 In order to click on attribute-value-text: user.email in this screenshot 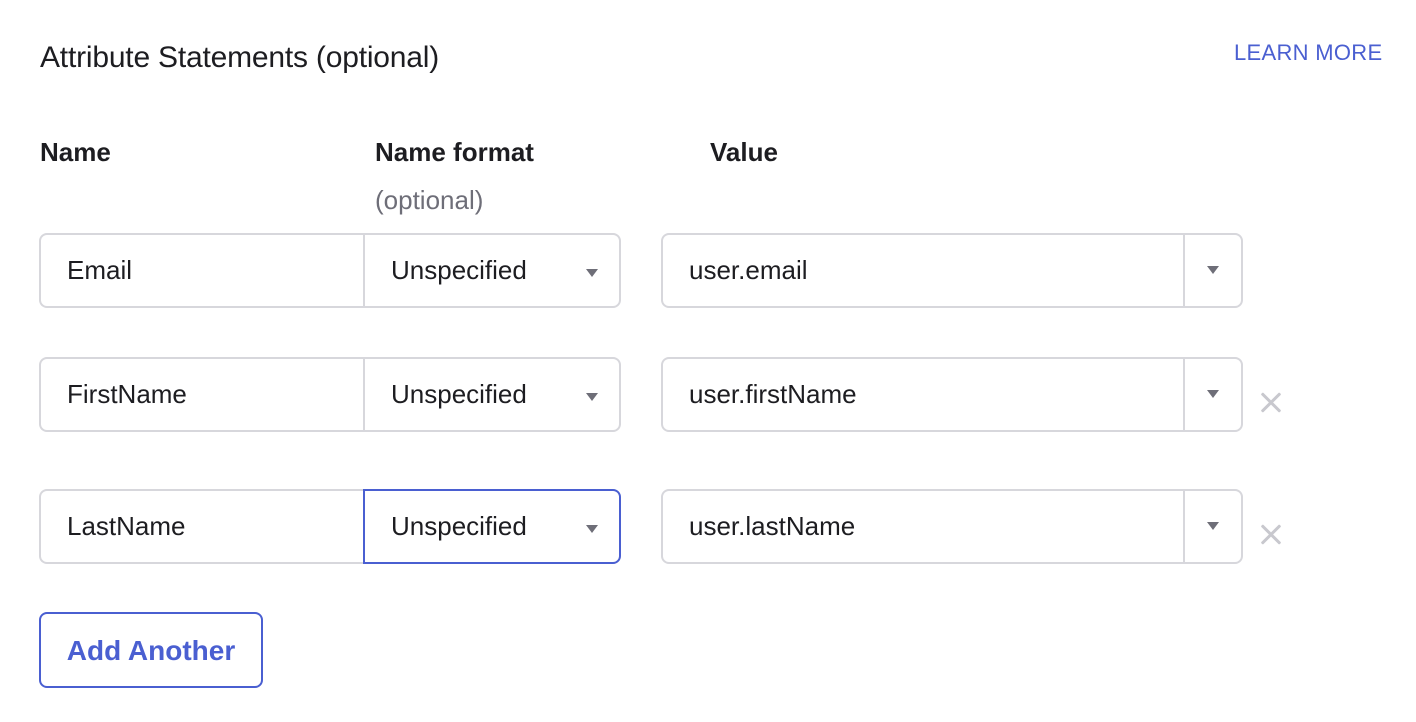, I will do `click(748, 270)`.